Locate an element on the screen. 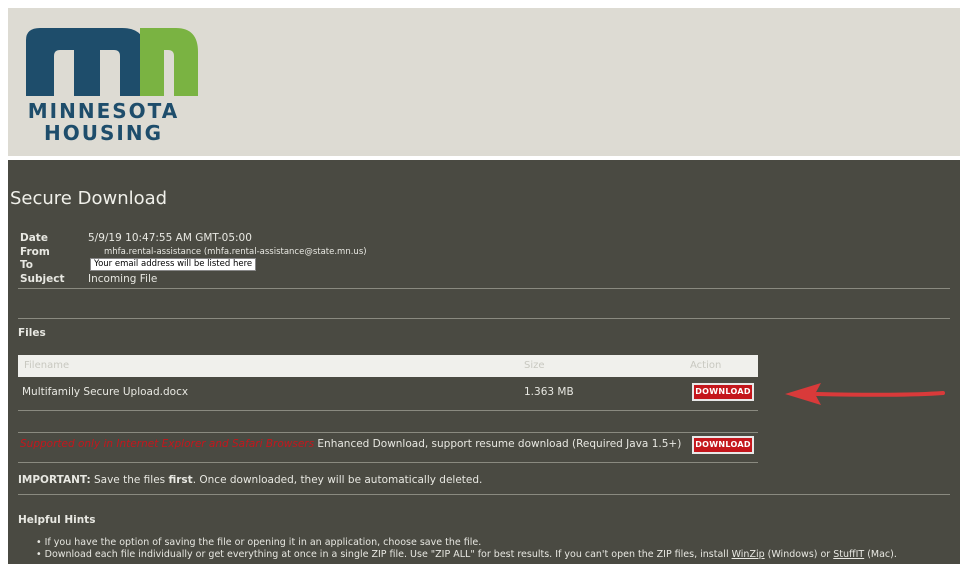 The height and width of the screenshot is (564, 963). important-emphasis: first is located at coordinates (180, 480).